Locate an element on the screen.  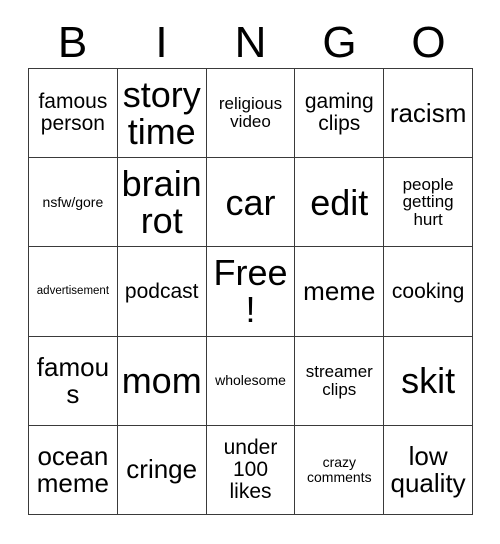
bingo-cell-label: gaming clips is located at coordinates (339, 113).